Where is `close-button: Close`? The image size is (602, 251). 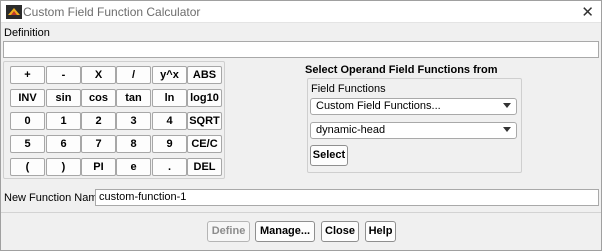
close-button: Close is located at coordinates (340, 231).